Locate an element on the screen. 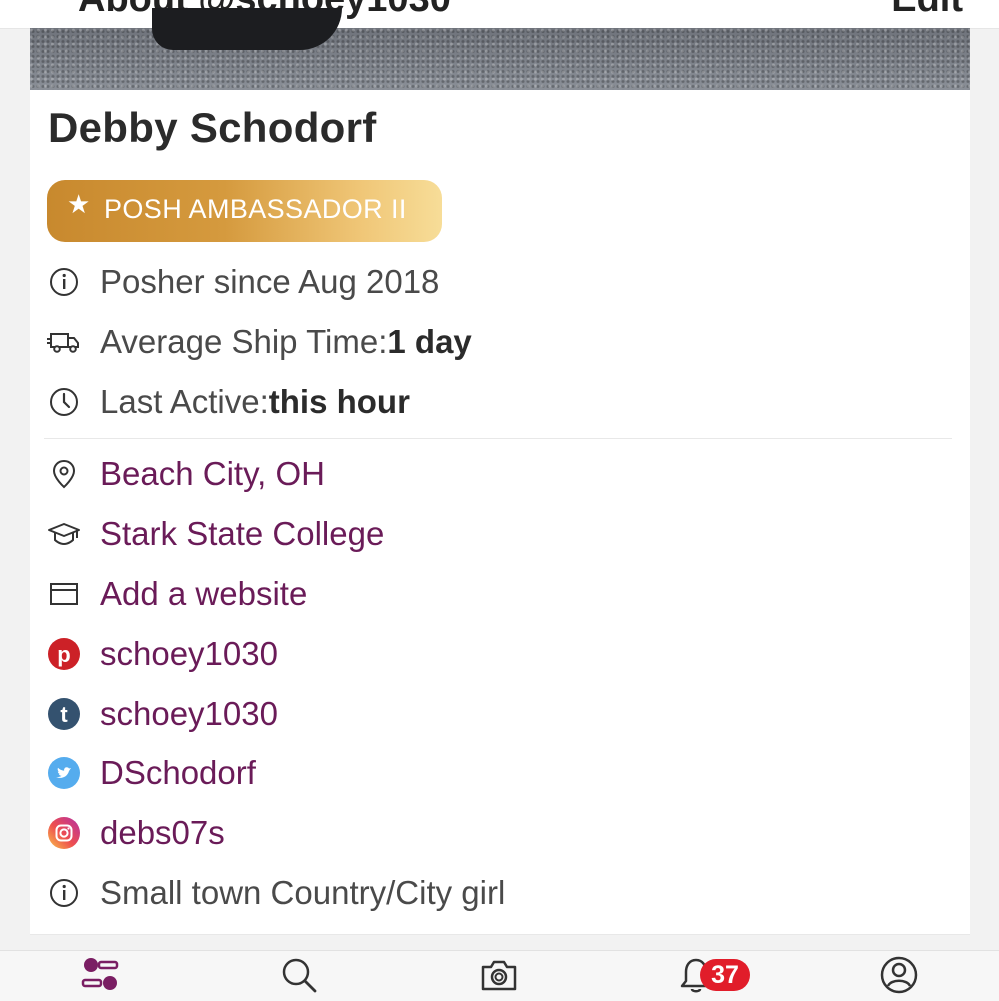 Image resolution: width=999 pixels, height=1001 pixels. bio-row: Small town Country/City girl is located at coordinates (274, 893).